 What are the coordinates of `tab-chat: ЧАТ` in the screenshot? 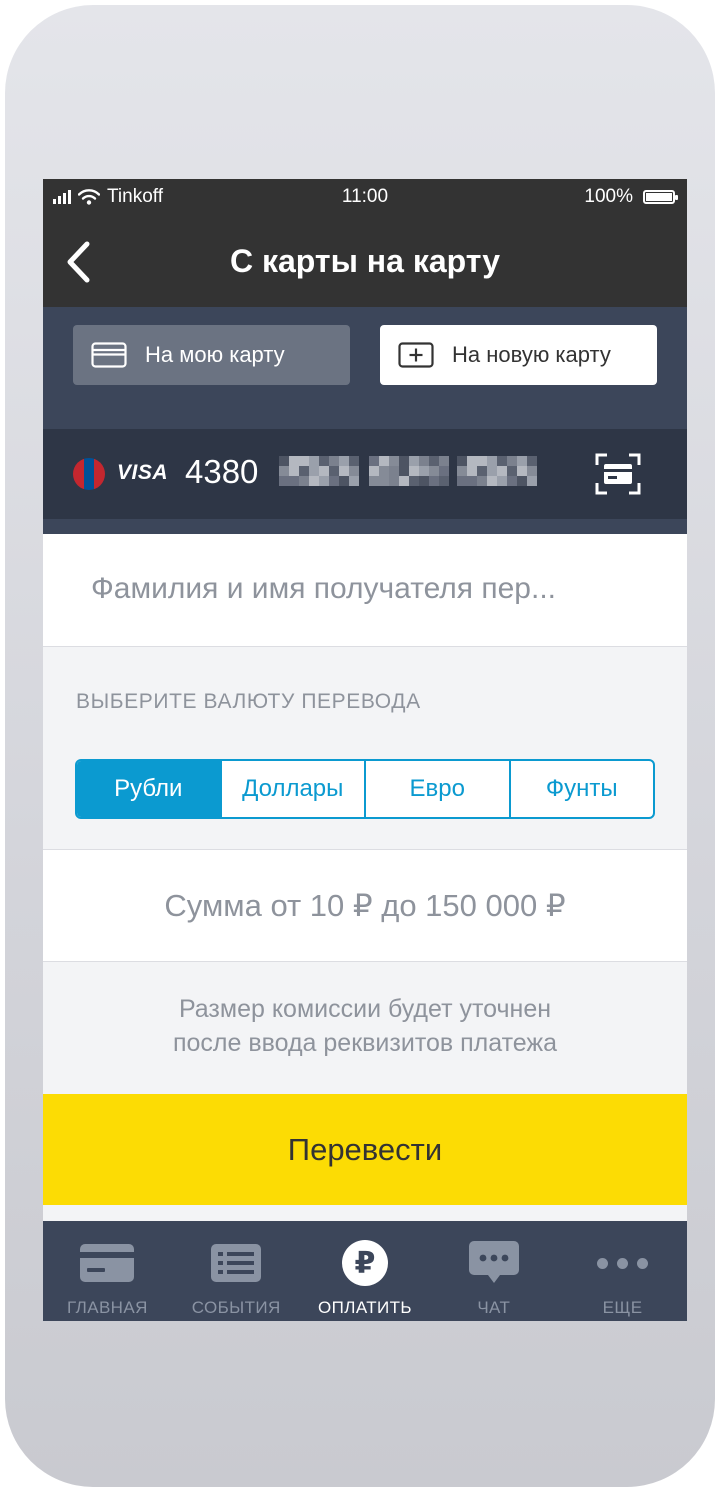 It's located at (493, 1271).